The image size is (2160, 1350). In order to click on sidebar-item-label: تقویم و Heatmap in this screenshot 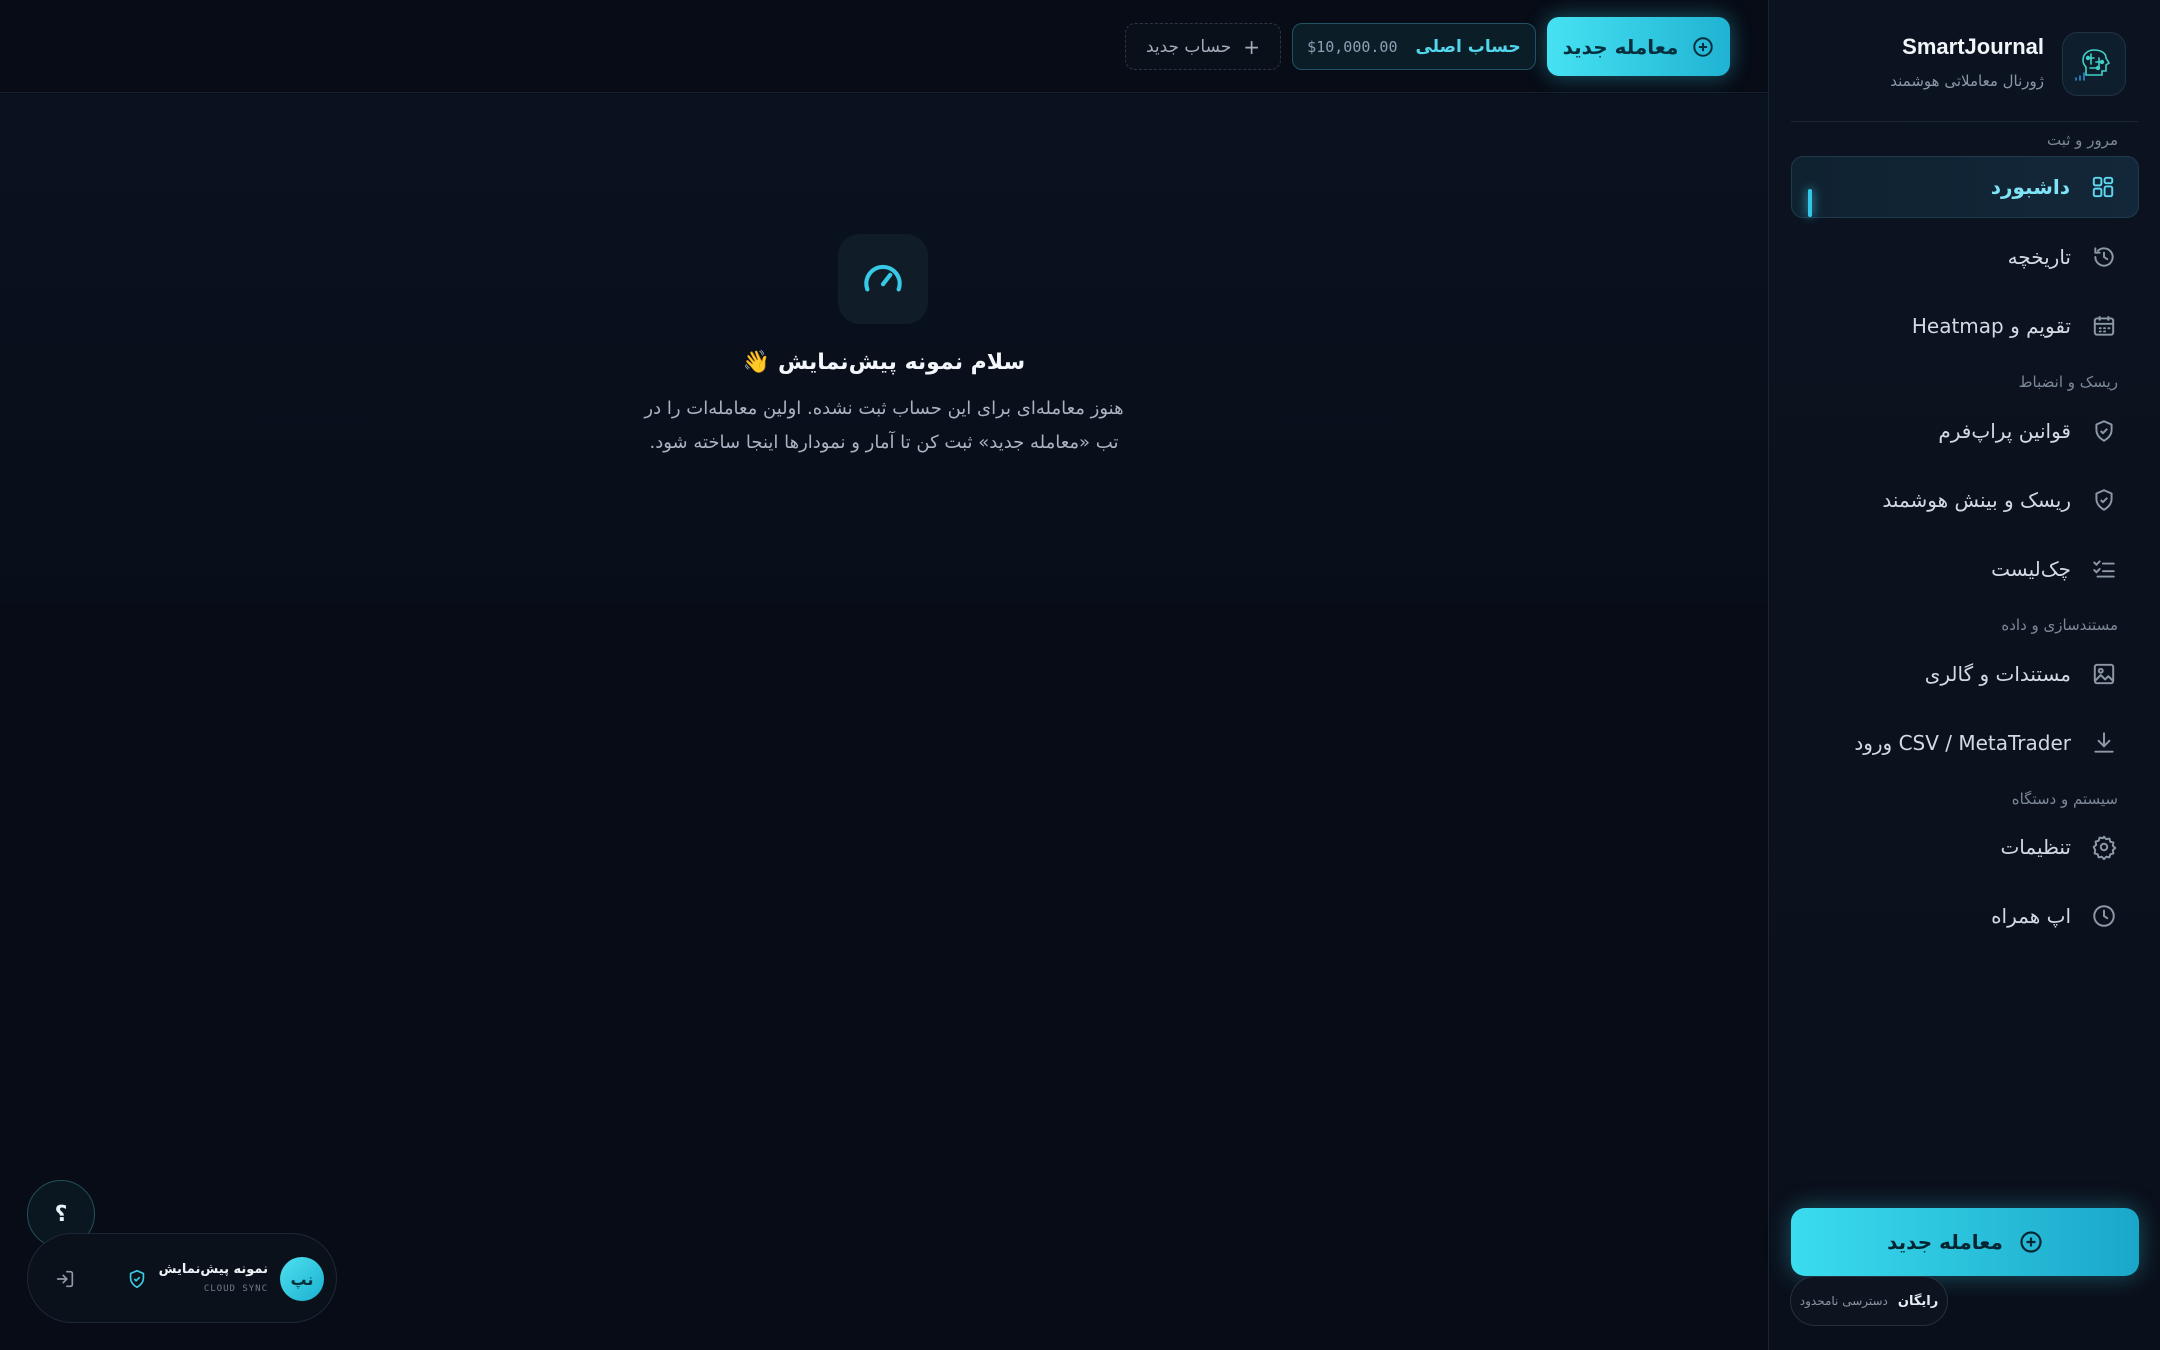, I will do `click(1991, 326)`.